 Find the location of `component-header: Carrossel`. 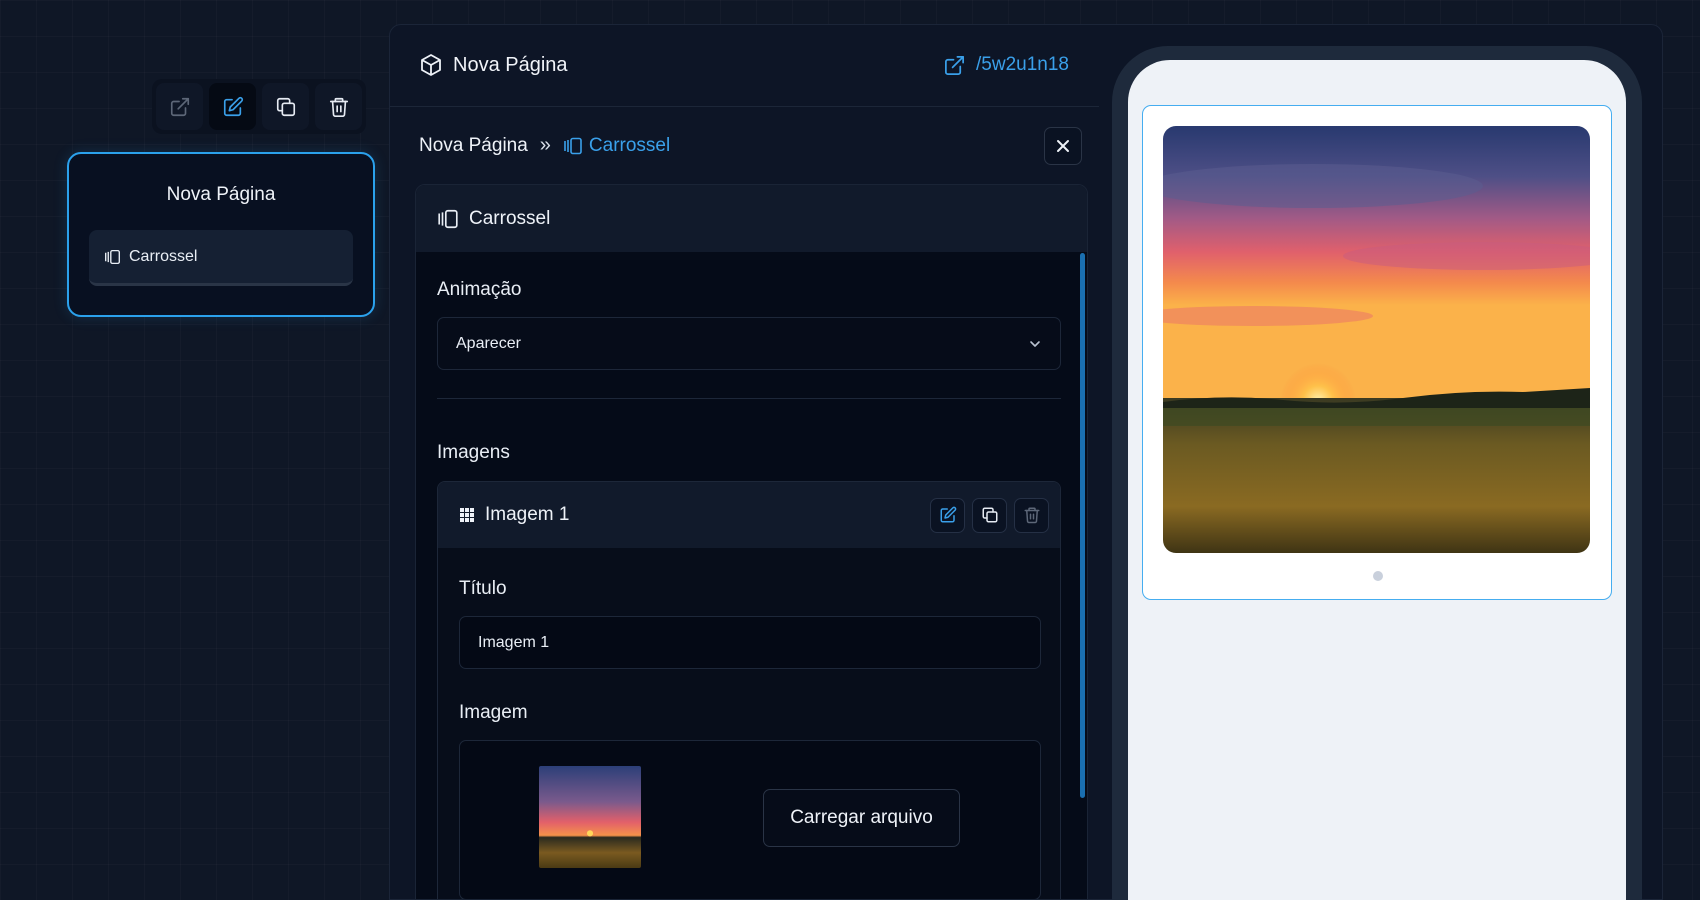

component-header: Carrossel is located at coordinates (751, 218).